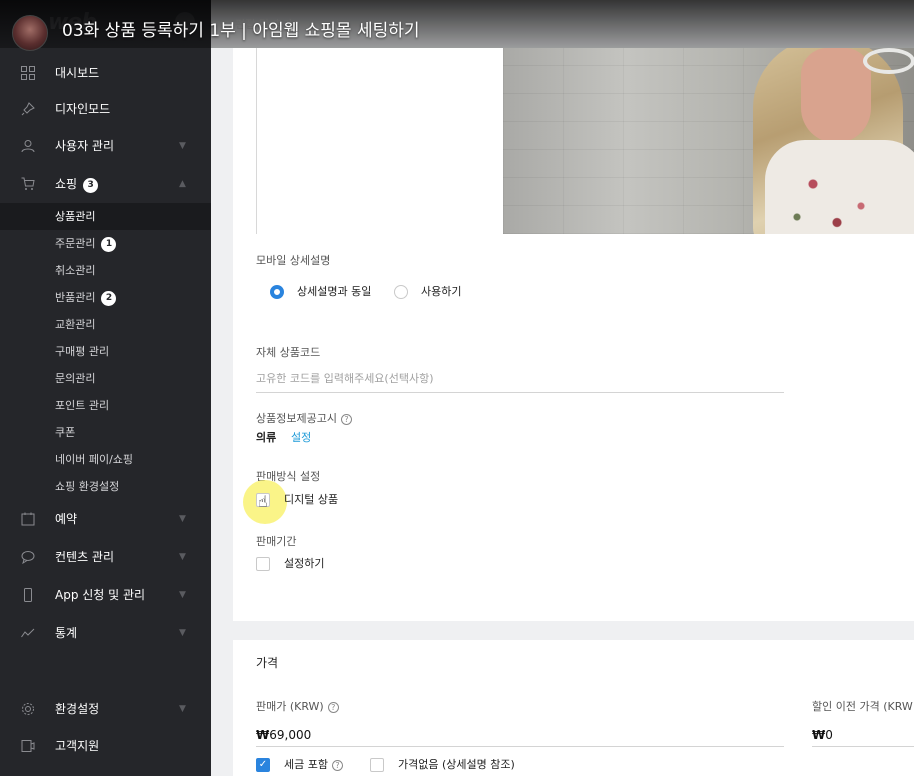  I want to click on sale-price-label-text: 판매가 (KRW), so click(290, 706).